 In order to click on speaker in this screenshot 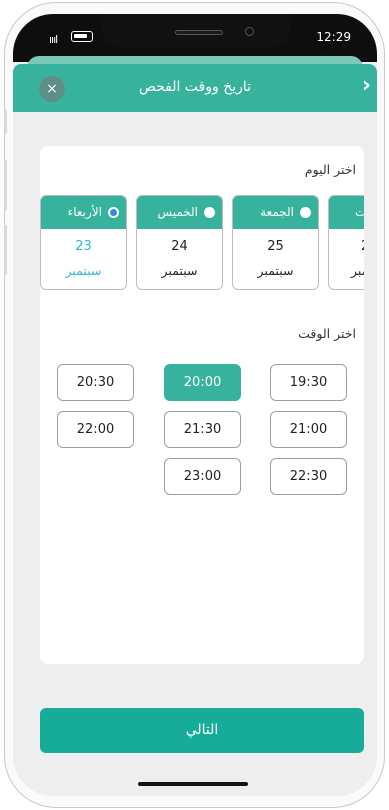, I will do `click(199, 32)`.